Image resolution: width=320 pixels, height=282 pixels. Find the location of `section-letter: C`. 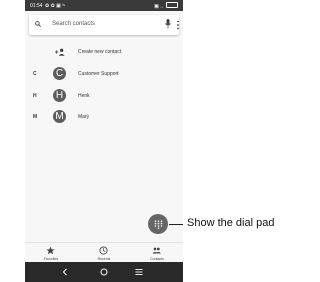

section-letter: C is located at coordinates (35, 74).